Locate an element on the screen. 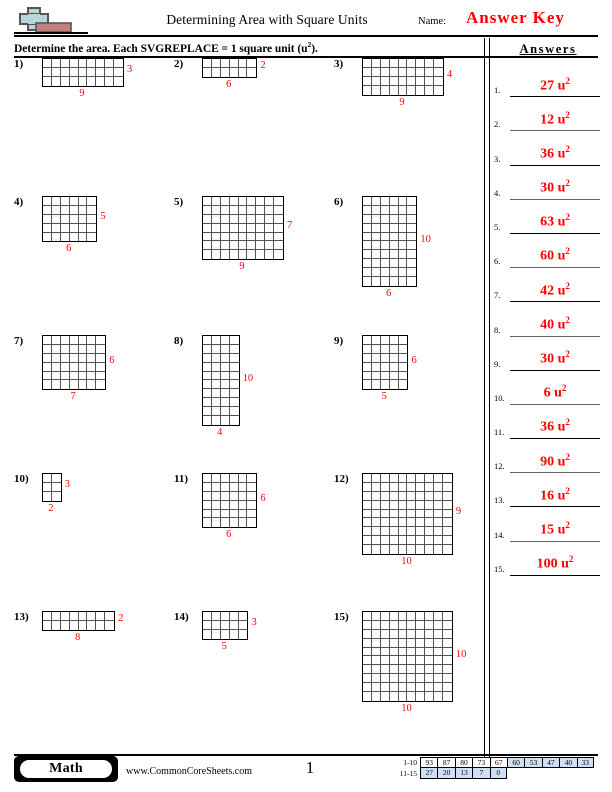 The image size is (612, 792). answer-number: 6. is located at coordinates (497, 261).